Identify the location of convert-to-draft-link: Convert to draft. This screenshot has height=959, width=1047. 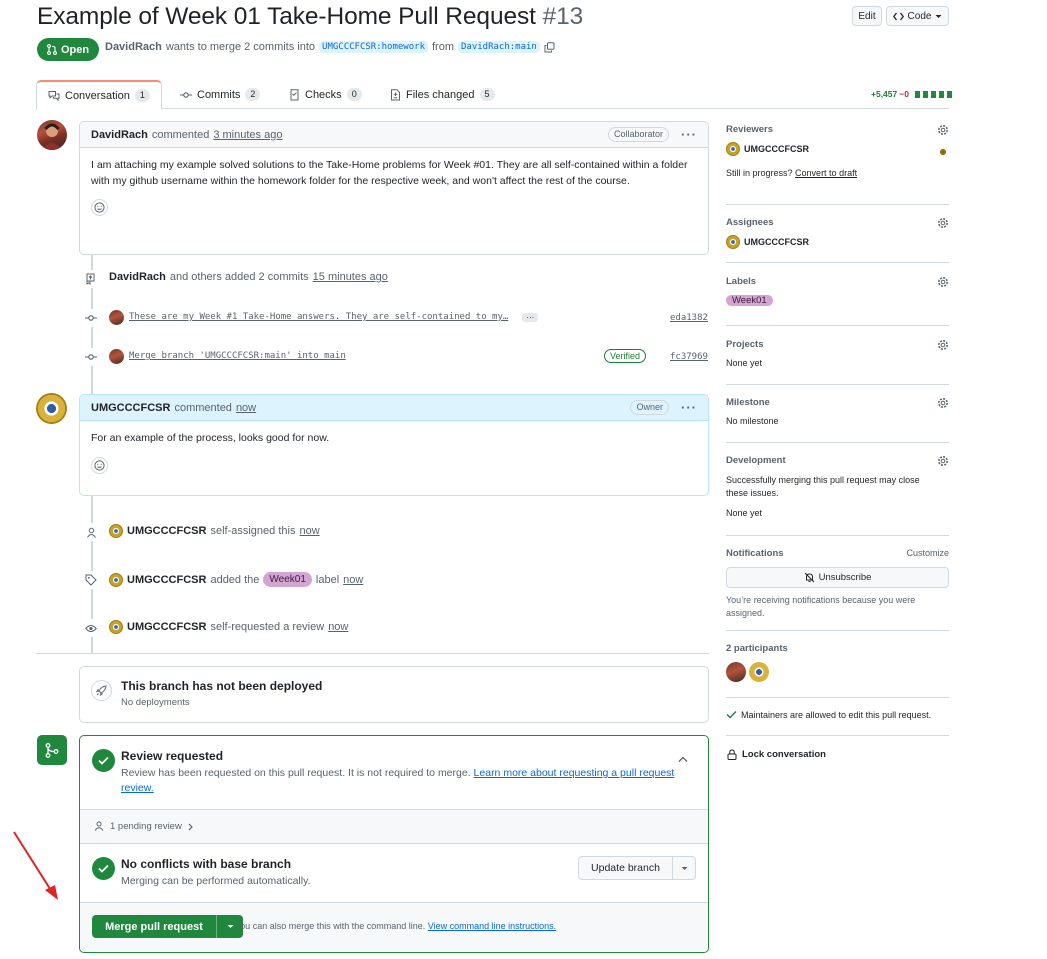
(826, 173).